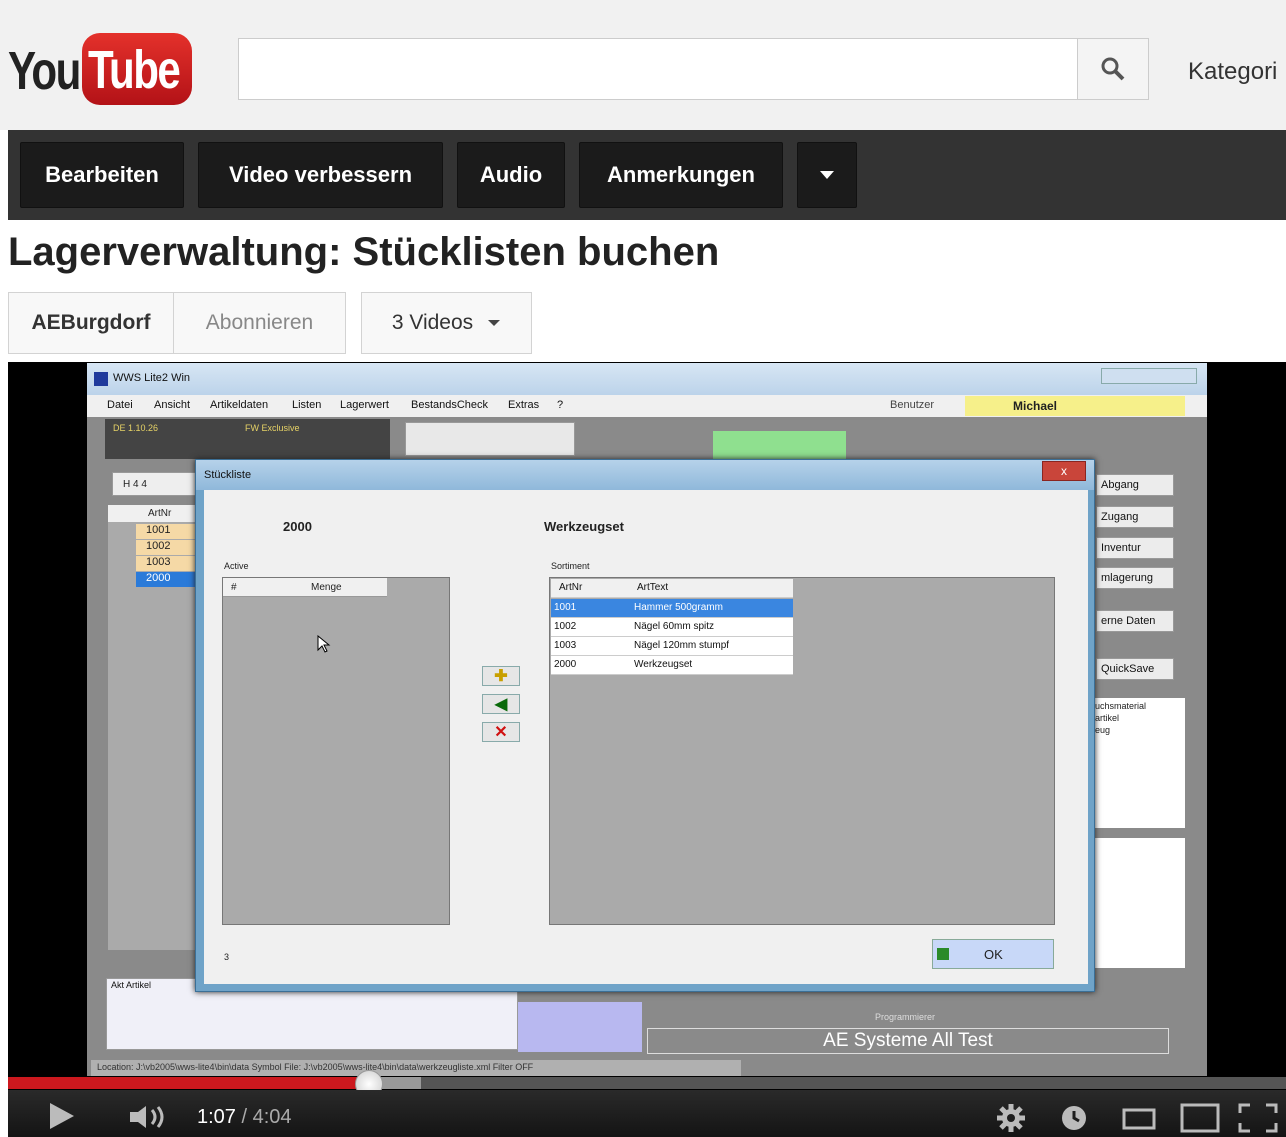 The image size is (1286, 1137). I want to click on record-navigator: H 4 4, so click(154, 484).